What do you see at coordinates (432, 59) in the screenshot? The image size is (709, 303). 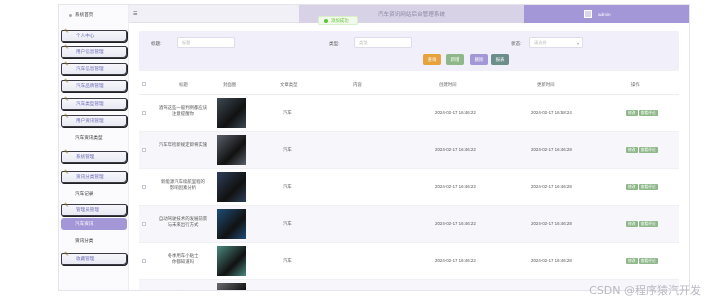 I see `toolbar-button-0: 查询` at bounding box center [432, 59].